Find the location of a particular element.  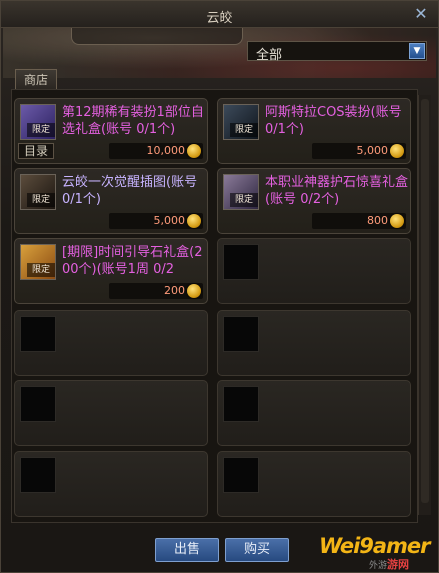

shop-item: 限定 云皎一次觉醒插图(账号 0/1个) 5,000 is located at coordinates (111, 201).